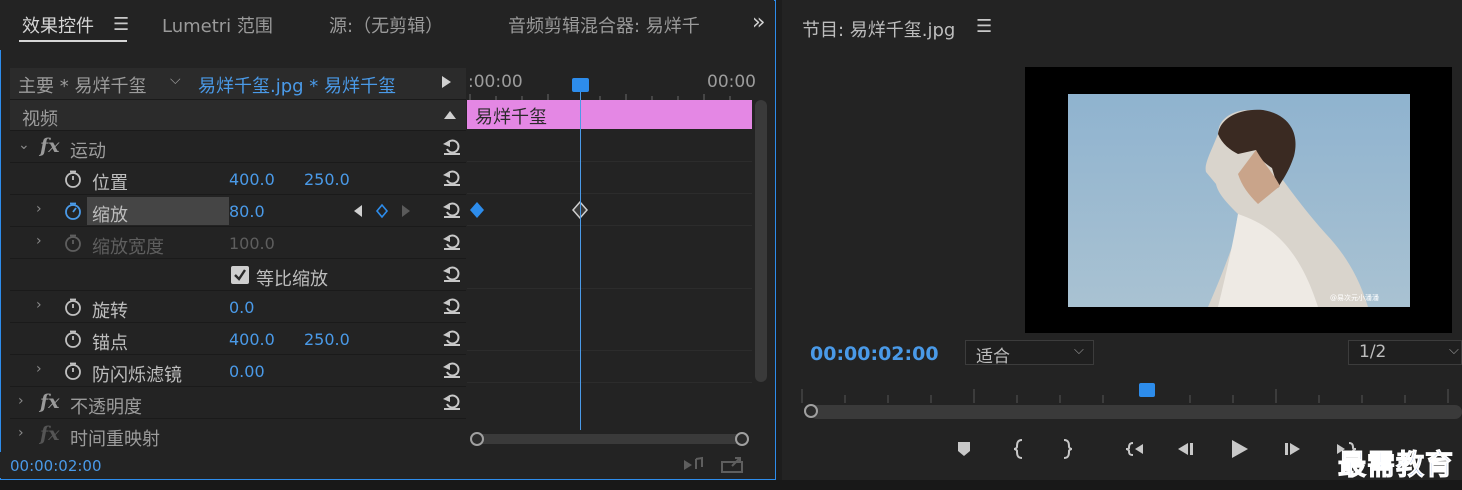 The image size is (1462, 490). Describe the element at coordinates (115, 439) in the screenshot. I see `time-remap-label: 时间重映射` at that location.